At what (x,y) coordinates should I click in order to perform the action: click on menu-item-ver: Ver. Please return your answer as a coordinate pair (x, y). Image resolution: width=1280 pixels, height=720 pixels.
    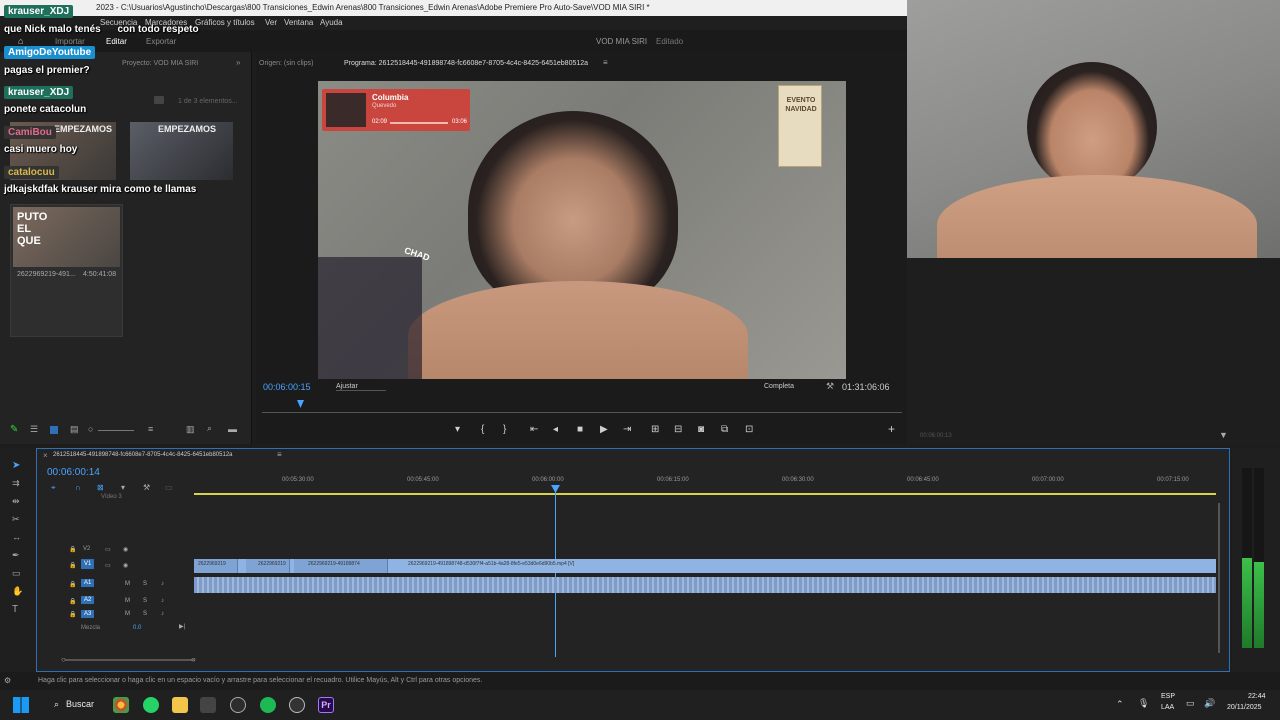
    Looking at the image, I should click on (271, 22).